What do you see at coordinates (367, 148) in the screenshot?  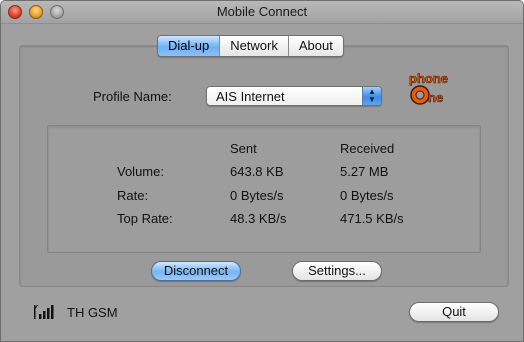 I see `received-column-header: Received` at bounding box center [367, 148].